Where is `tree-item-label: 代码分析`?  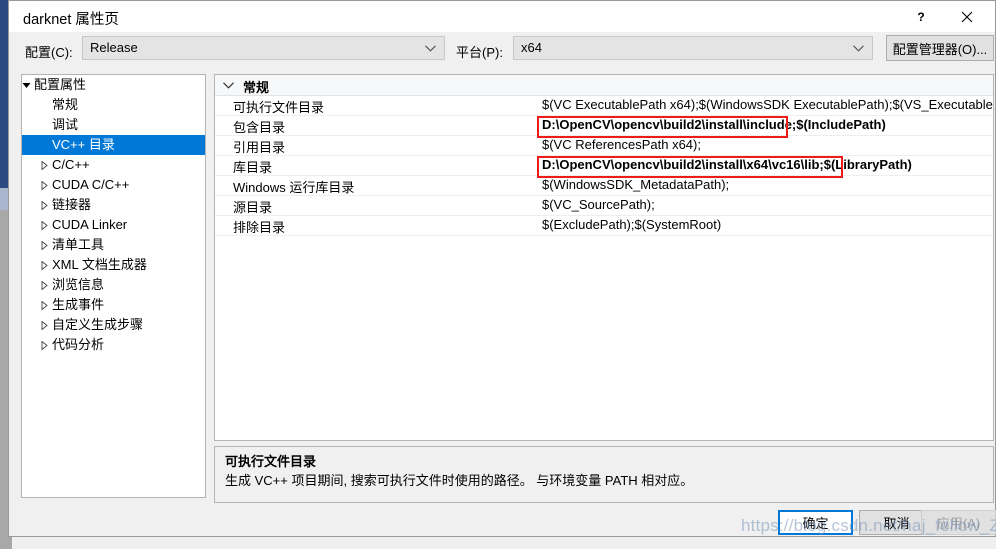 tree-item-label: 代码分析 is located at coordinates (78, 344).